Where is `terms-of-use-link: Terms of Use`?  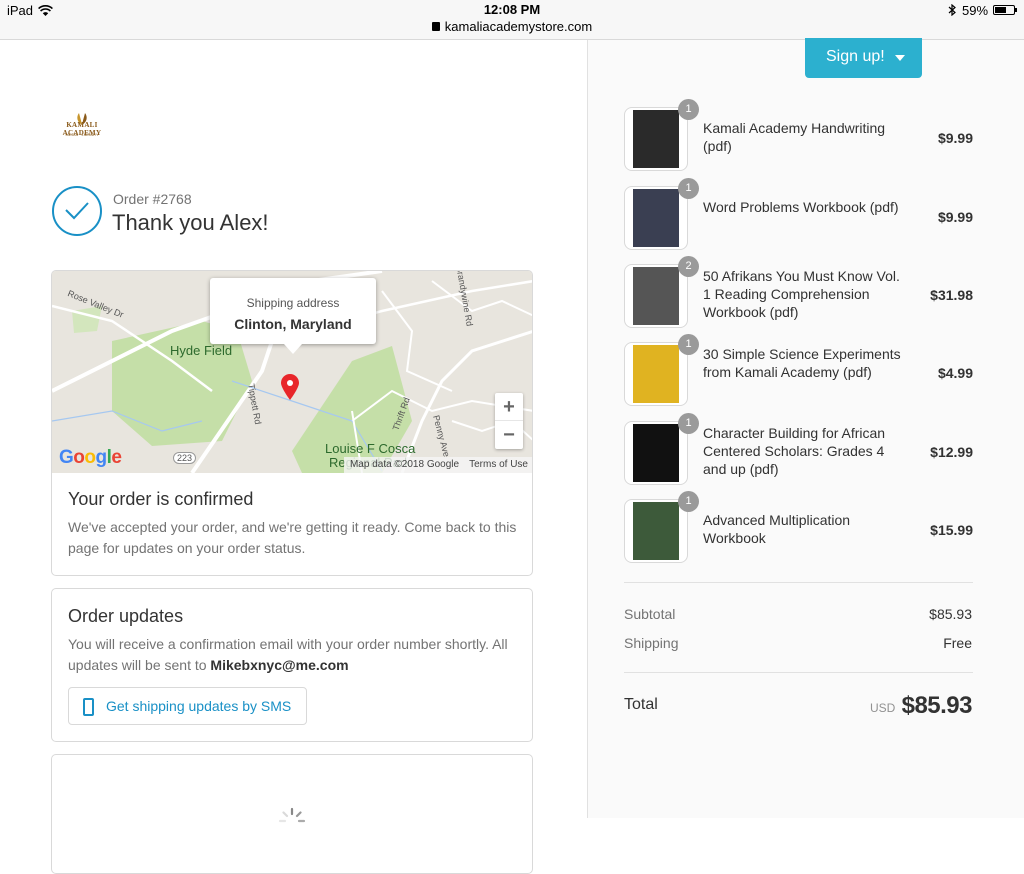 terms-of-use-link: Terms of Use is located at coordinates (498, 464).